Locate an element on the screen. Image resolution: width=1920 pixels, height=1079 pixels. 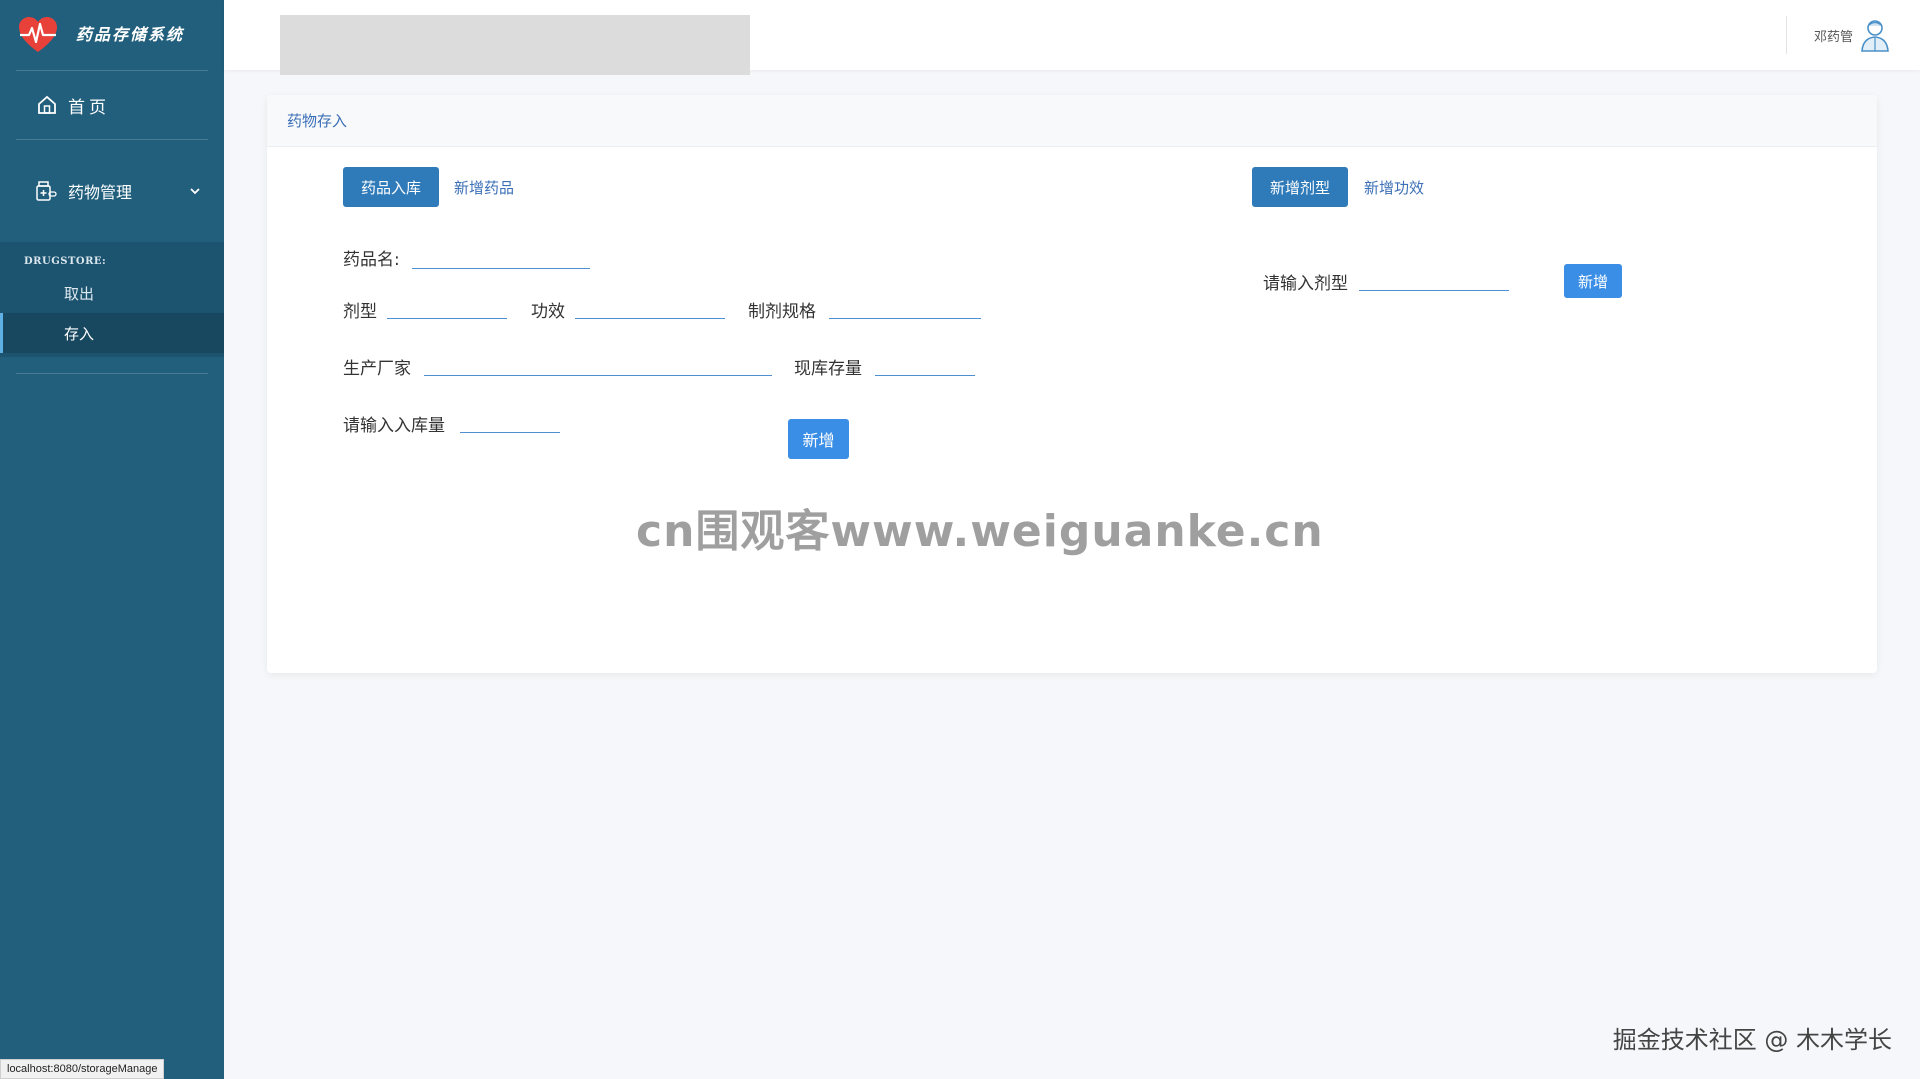
browser-status-bar: localhost:8080/storageManage is located at coordinates (82, 1069).